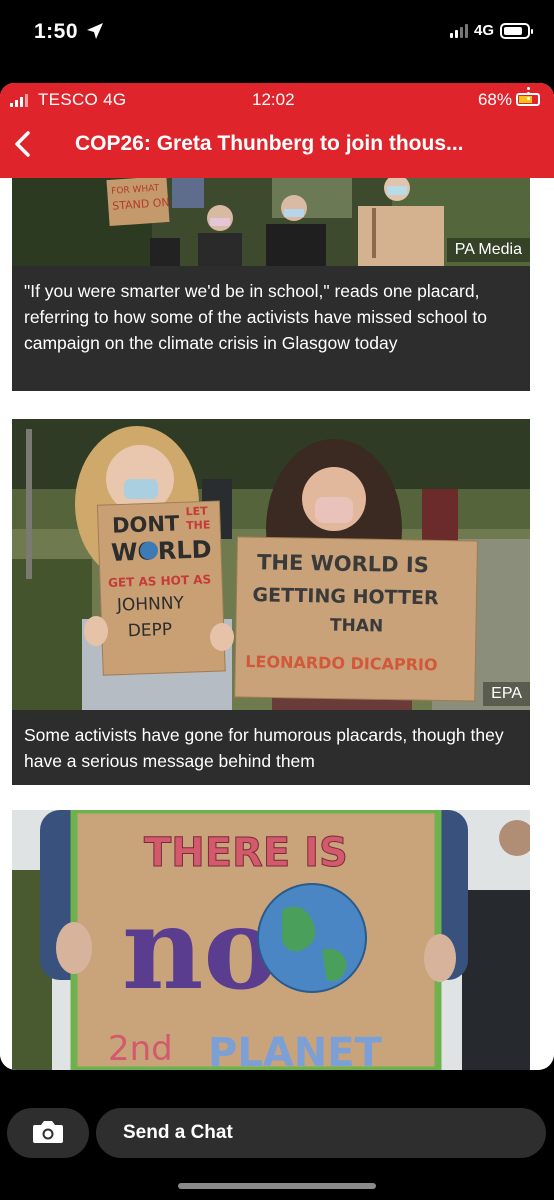  Describe the element at coordinates (161, 550) in the screenshot. I see `placard-left-line-4: WORLD` at that location.